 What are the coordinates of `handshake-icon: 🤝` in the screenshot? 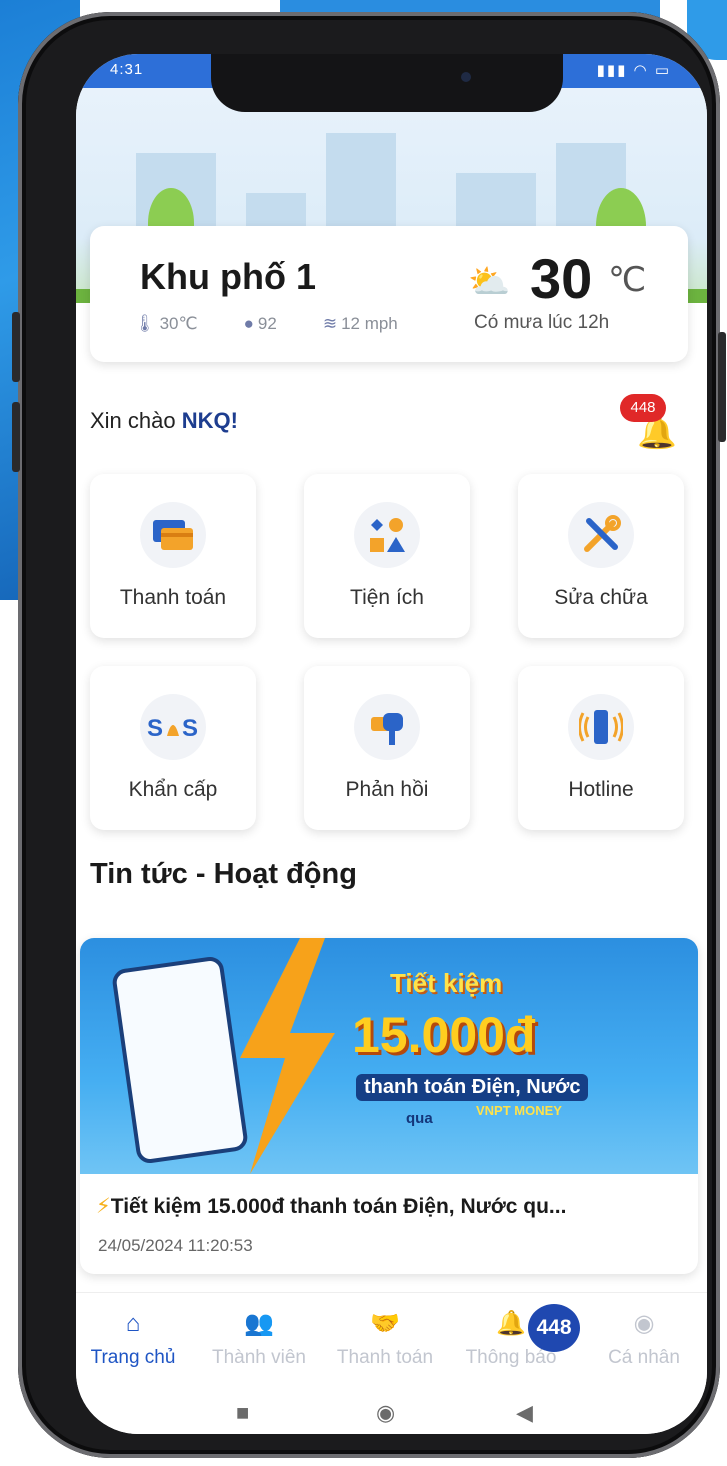 It's located at (385, 1323).